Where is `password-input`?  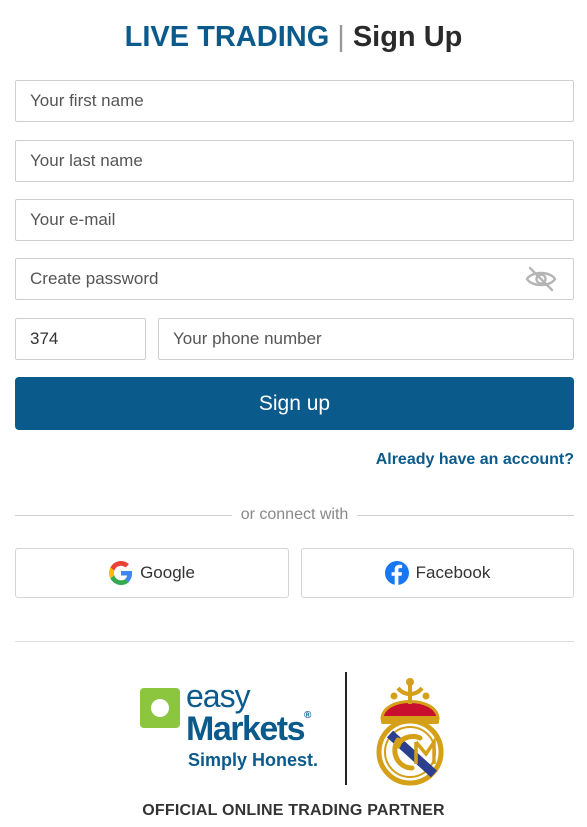 password-input is located at coordinates (294, 279).